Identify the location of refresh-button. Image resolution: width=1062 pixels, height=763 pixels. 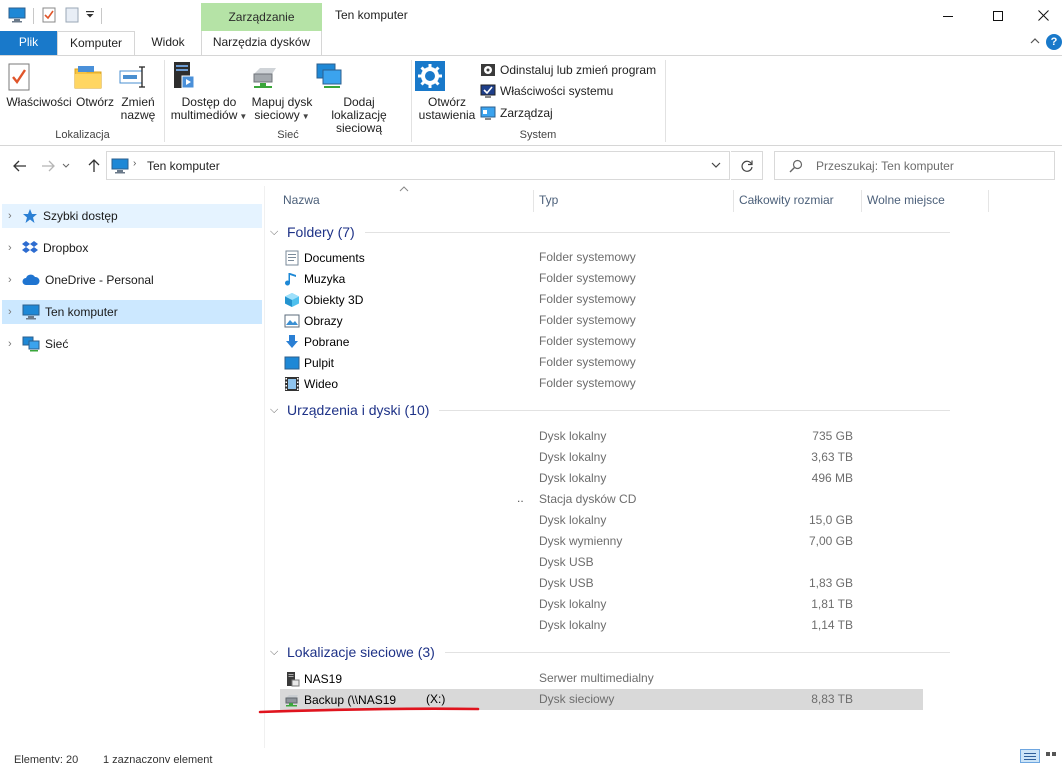
(747, 165).